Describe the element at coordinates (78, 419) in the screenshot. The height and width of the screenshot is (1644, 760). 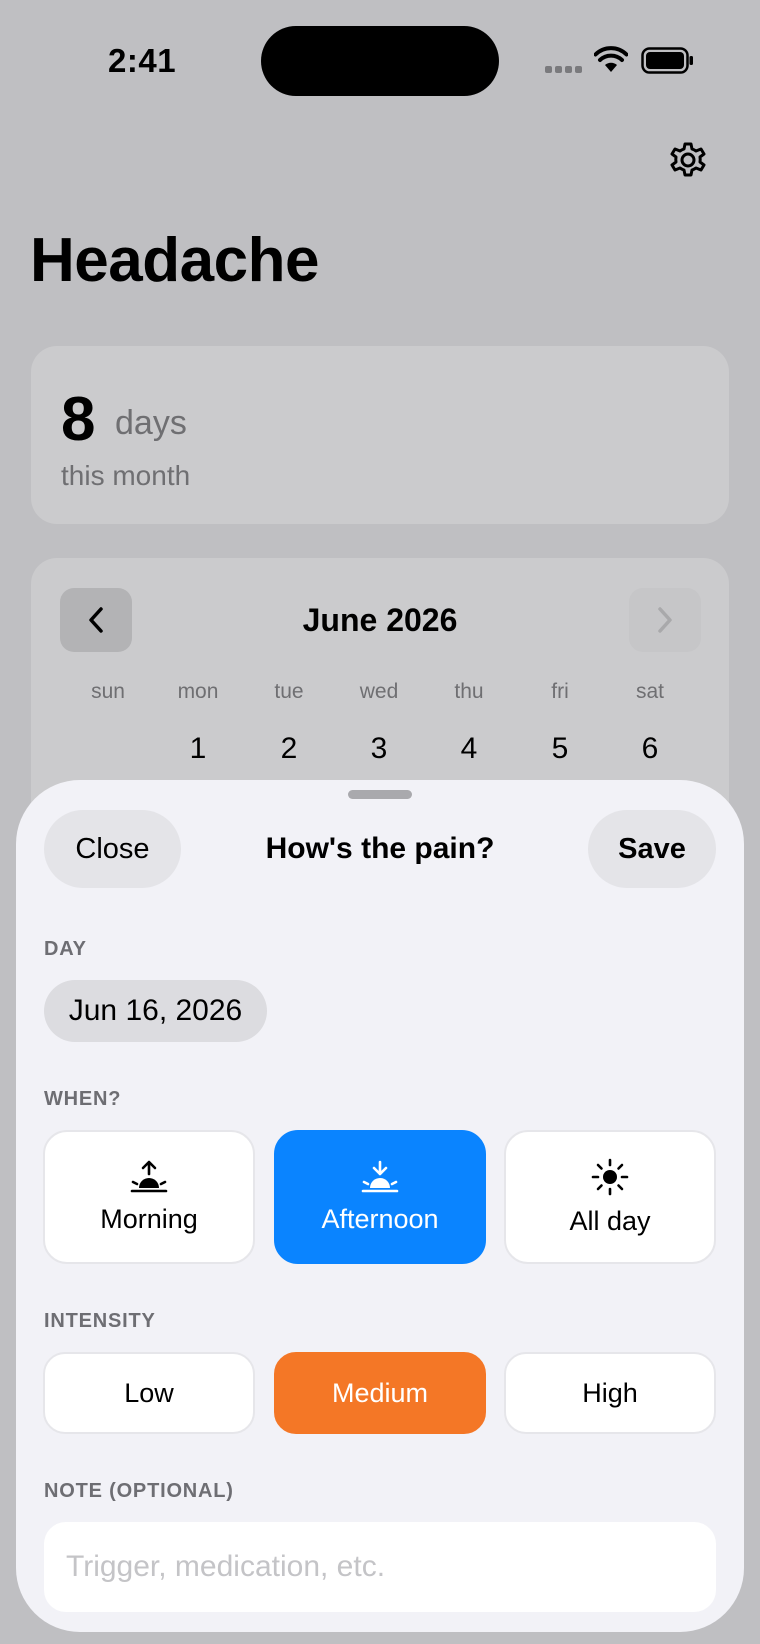
I see `day-count: 8` at that location.